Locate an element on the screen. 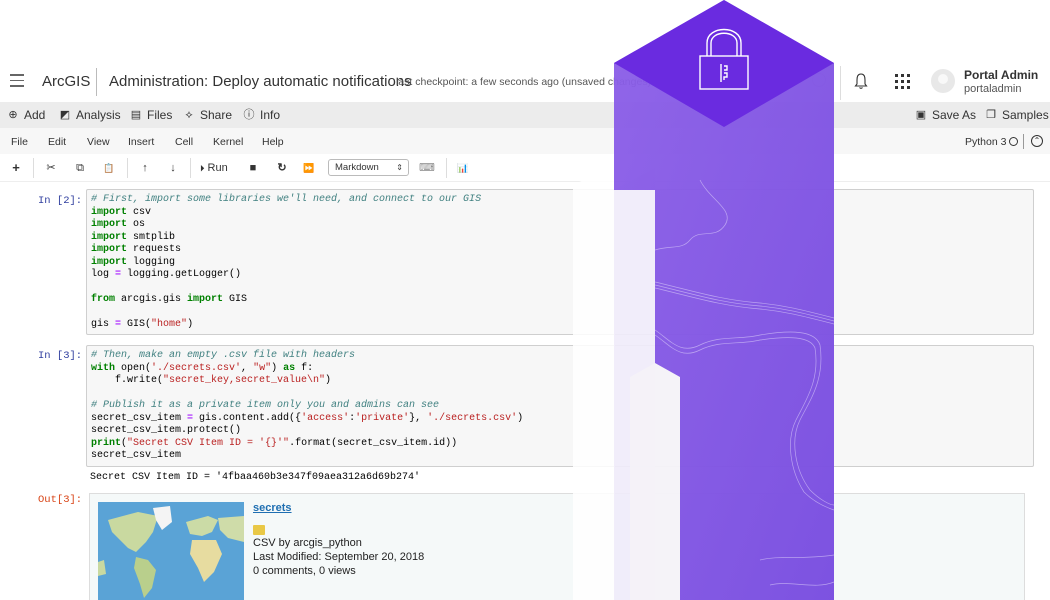  code-token: open( is located at coordinates (133, 368).